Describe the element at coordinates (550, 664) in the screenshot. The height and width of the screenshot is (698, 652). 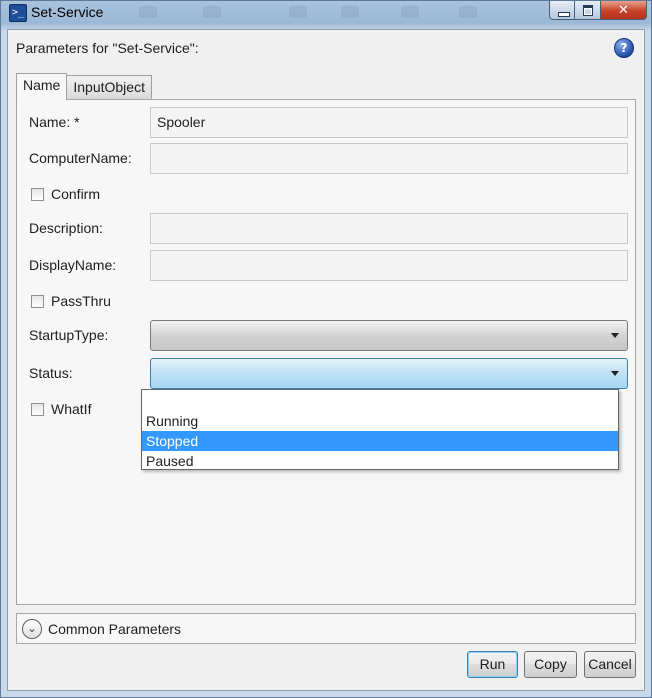
I see `copy-button: Copy` at that location.